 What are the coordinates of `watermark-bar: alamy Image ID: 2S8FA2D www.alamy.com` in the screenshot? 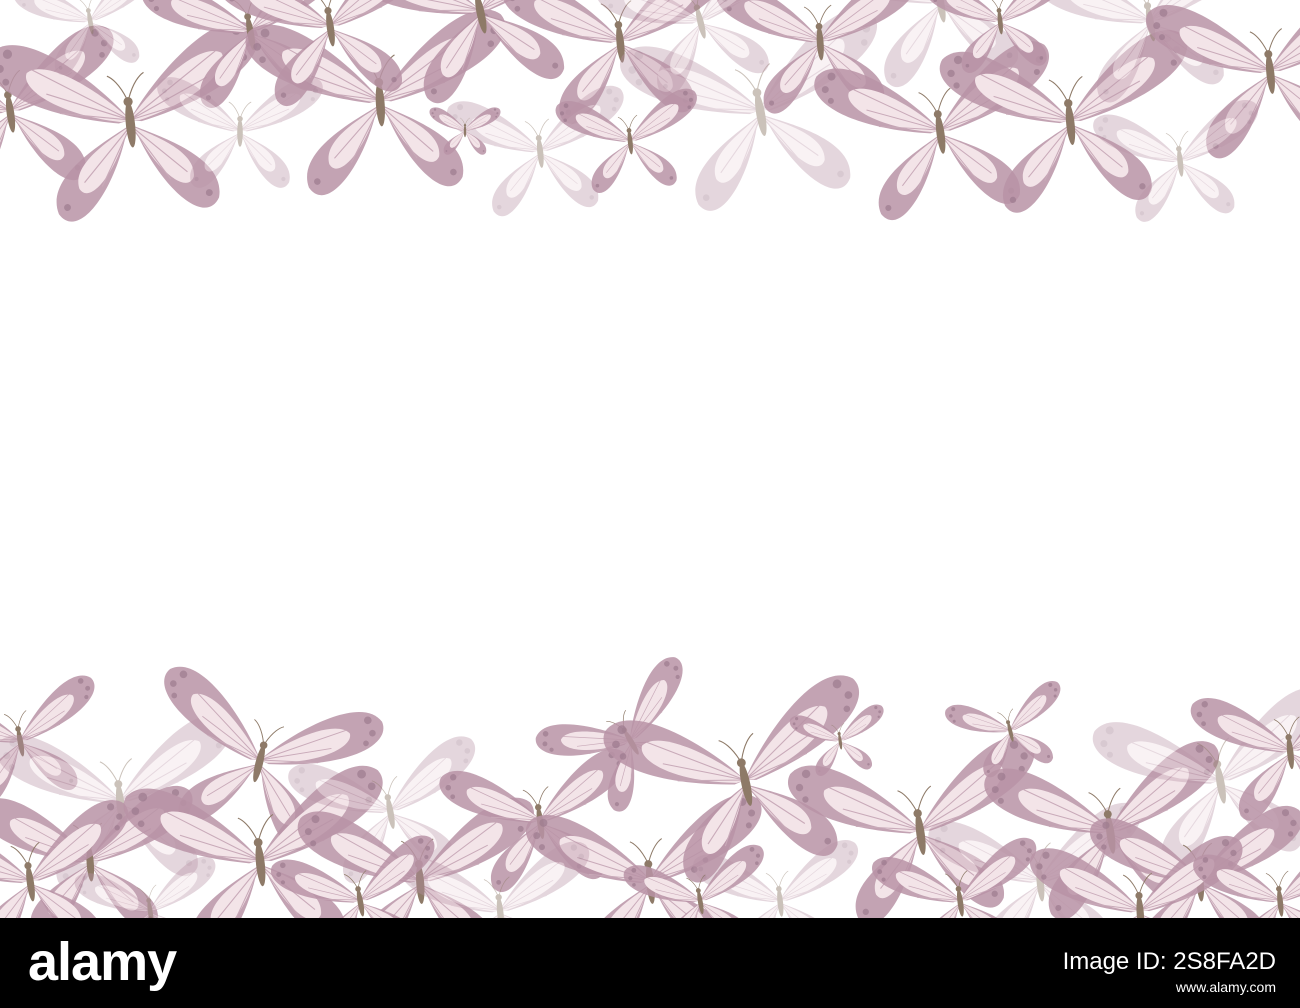 It's located at (650, 963).